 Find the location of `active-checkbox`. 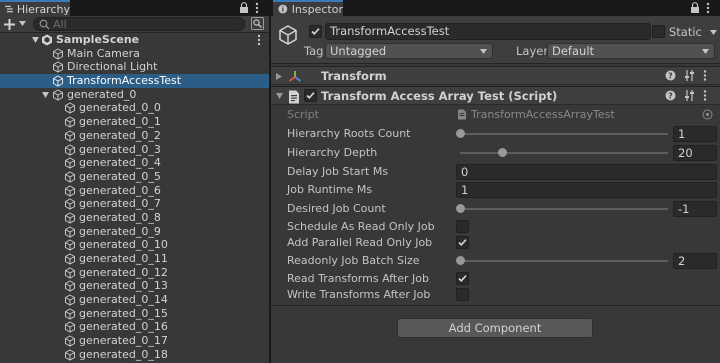

active-checkbox is located at coordinates (315, 31).